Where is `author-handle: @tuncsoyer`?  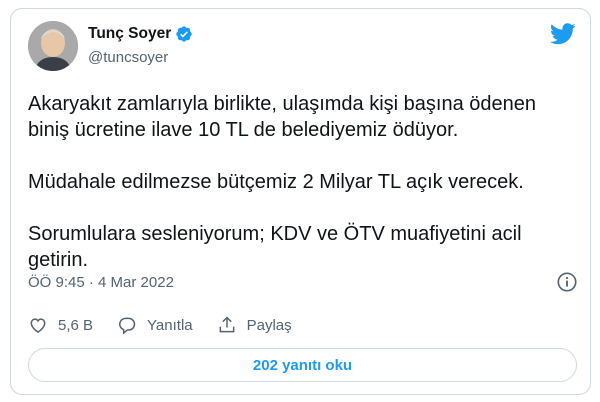
author-handle: @tuncsoyer is located at coordinates (128, 57).